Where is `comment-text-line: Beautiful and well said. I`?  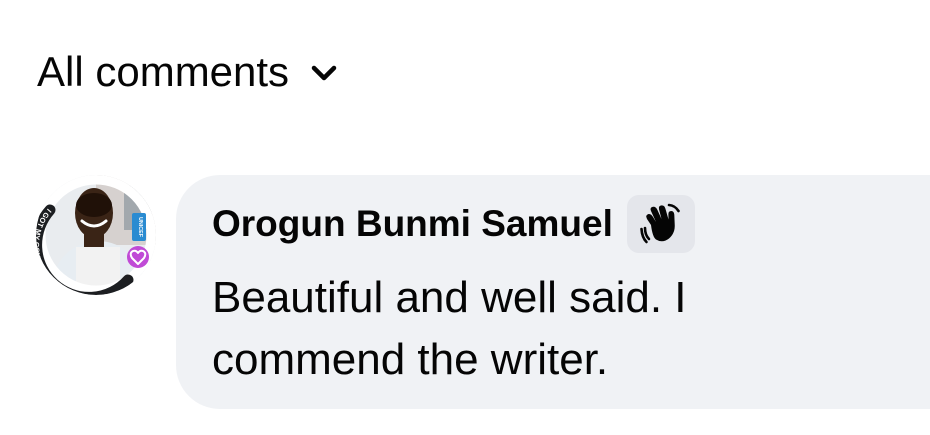 comment-text-line: Beautiful and well said. I is located at coordinates (449, 297).